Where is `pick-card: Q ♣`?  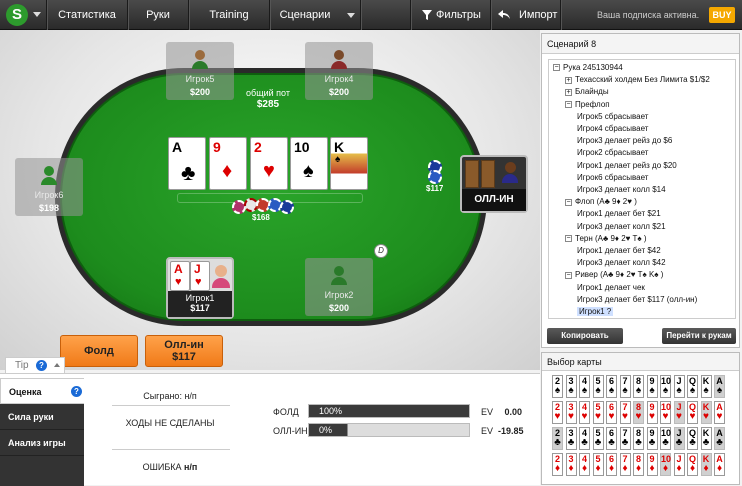 pick-card: Q ♣ is located at coordinates (692, 438).